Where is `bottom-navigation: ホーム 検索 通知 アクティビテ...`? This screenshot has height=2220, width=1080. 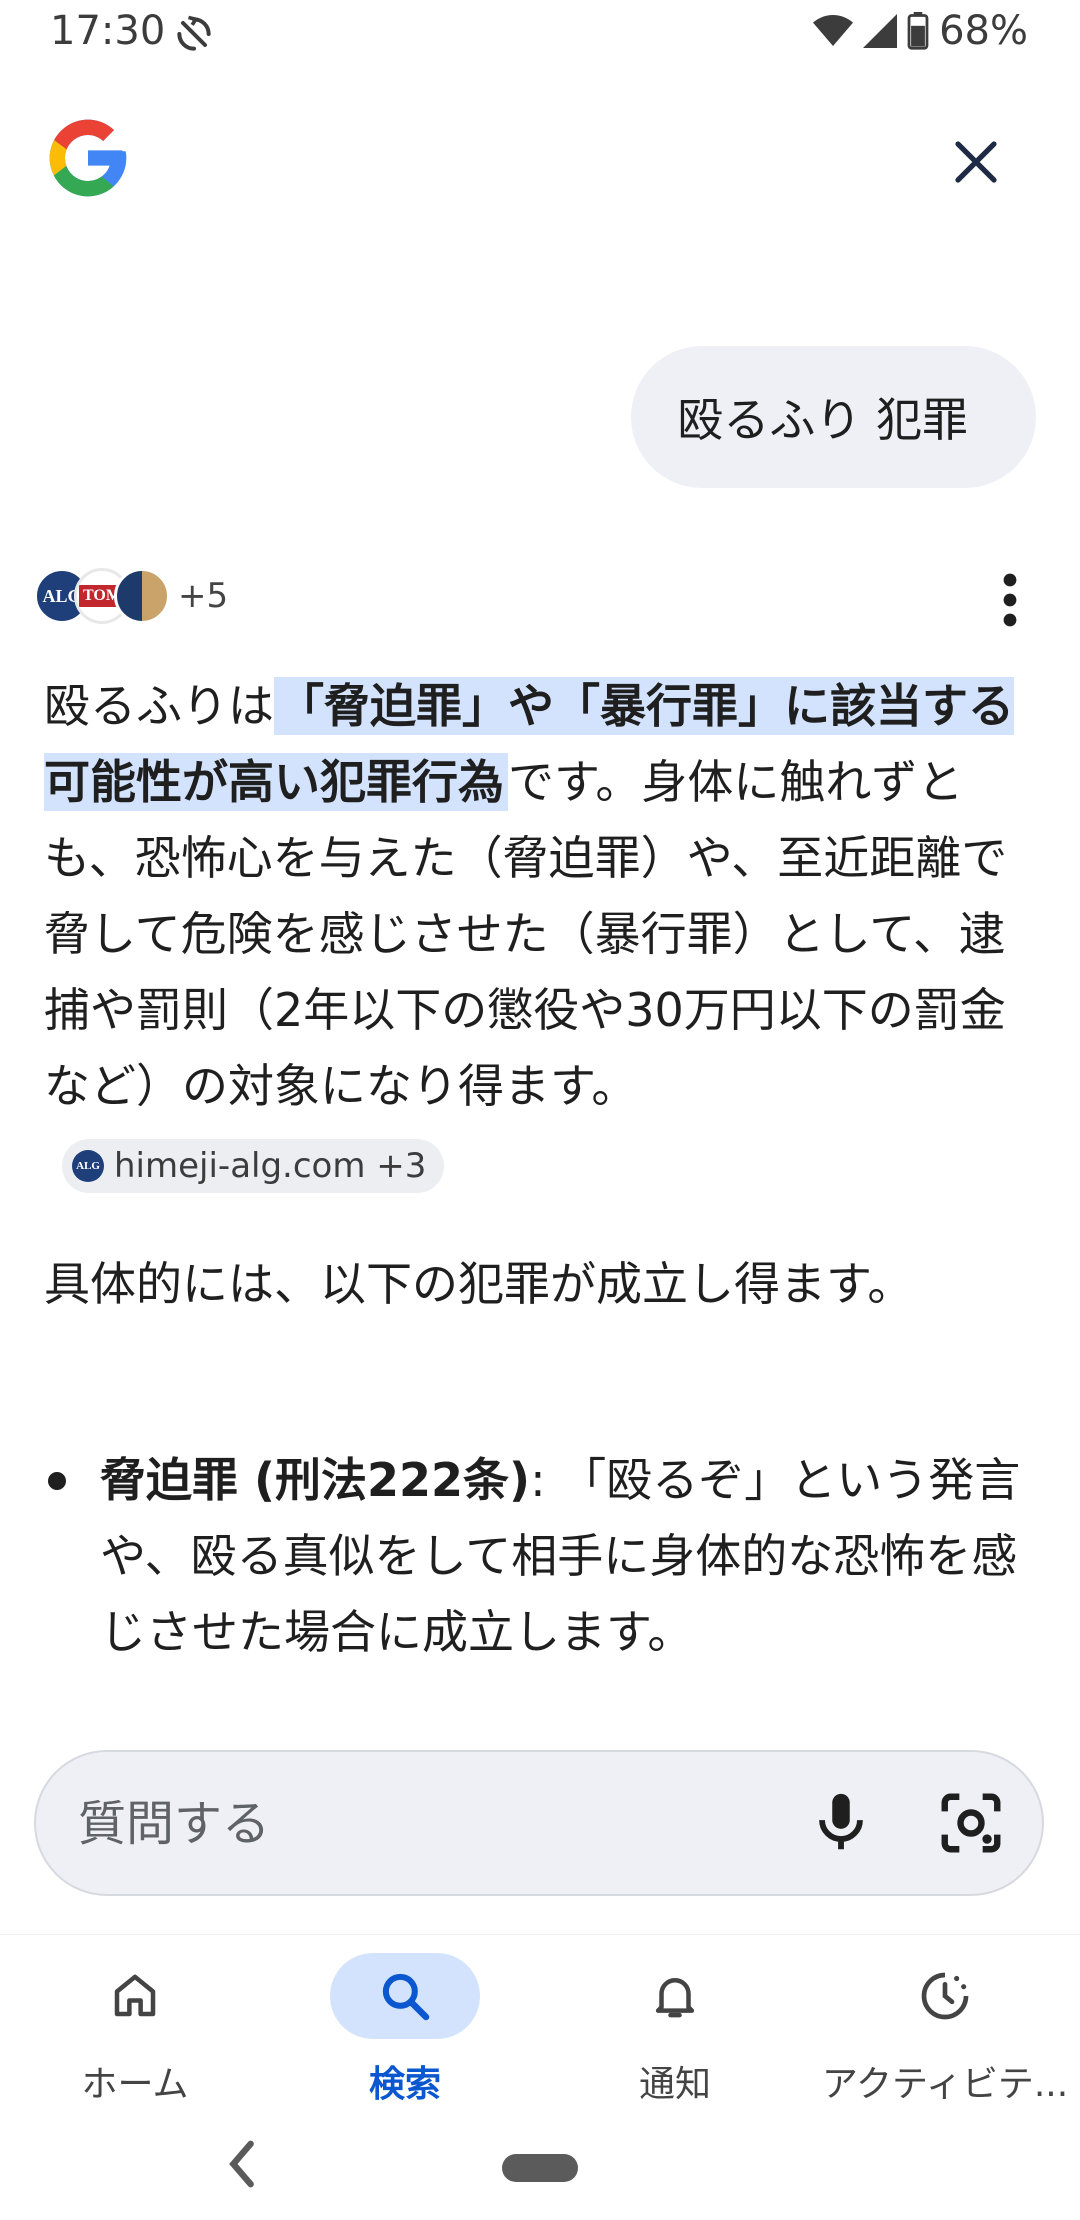 bottom-navigation: ホーム 検索 通知 アクティビテ... is located at coordinates (540, 2024).